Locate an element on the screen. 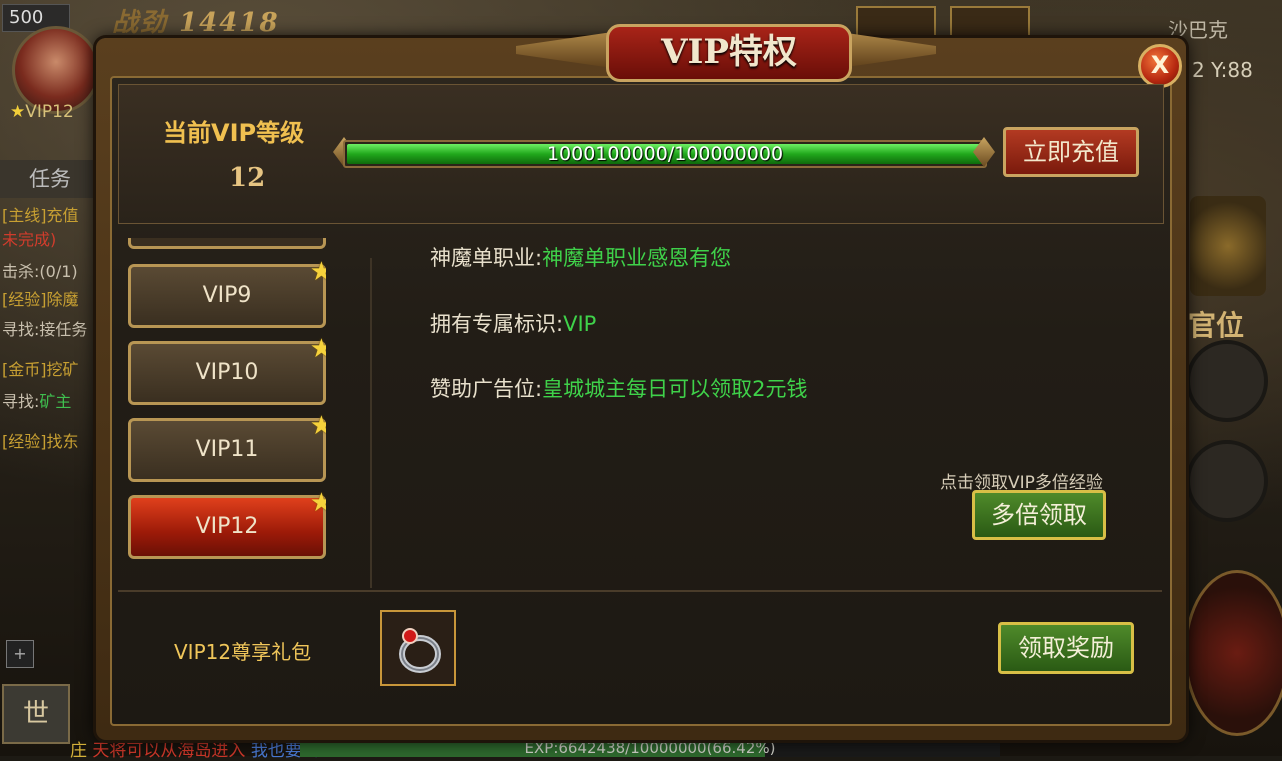 This screenshot has width=1282, height=761. quest-line: 击杀:(0/1) is located at coordinates (40, 270).